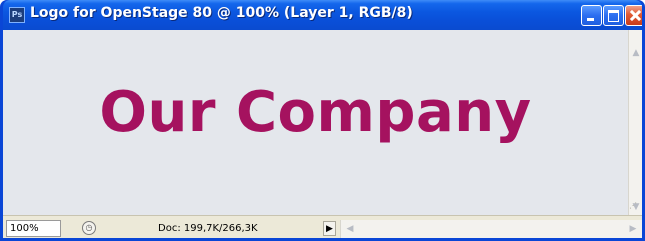 The image size is (645, 241). Describe the element at coordinates (635, 122) in the screenshot. I see `vertical-scrollbar: ▲ ▼` at that location.